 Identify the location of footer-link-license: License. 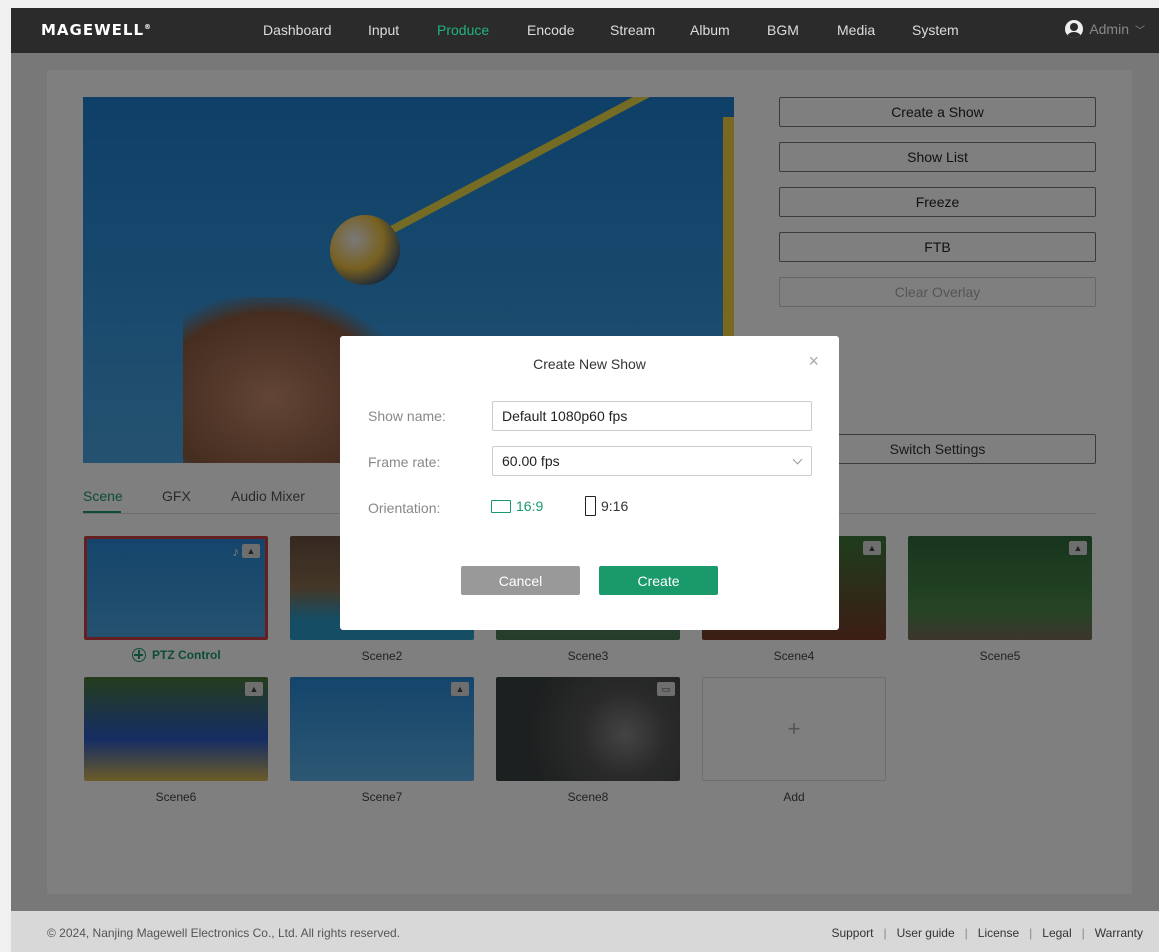
(998, 933).